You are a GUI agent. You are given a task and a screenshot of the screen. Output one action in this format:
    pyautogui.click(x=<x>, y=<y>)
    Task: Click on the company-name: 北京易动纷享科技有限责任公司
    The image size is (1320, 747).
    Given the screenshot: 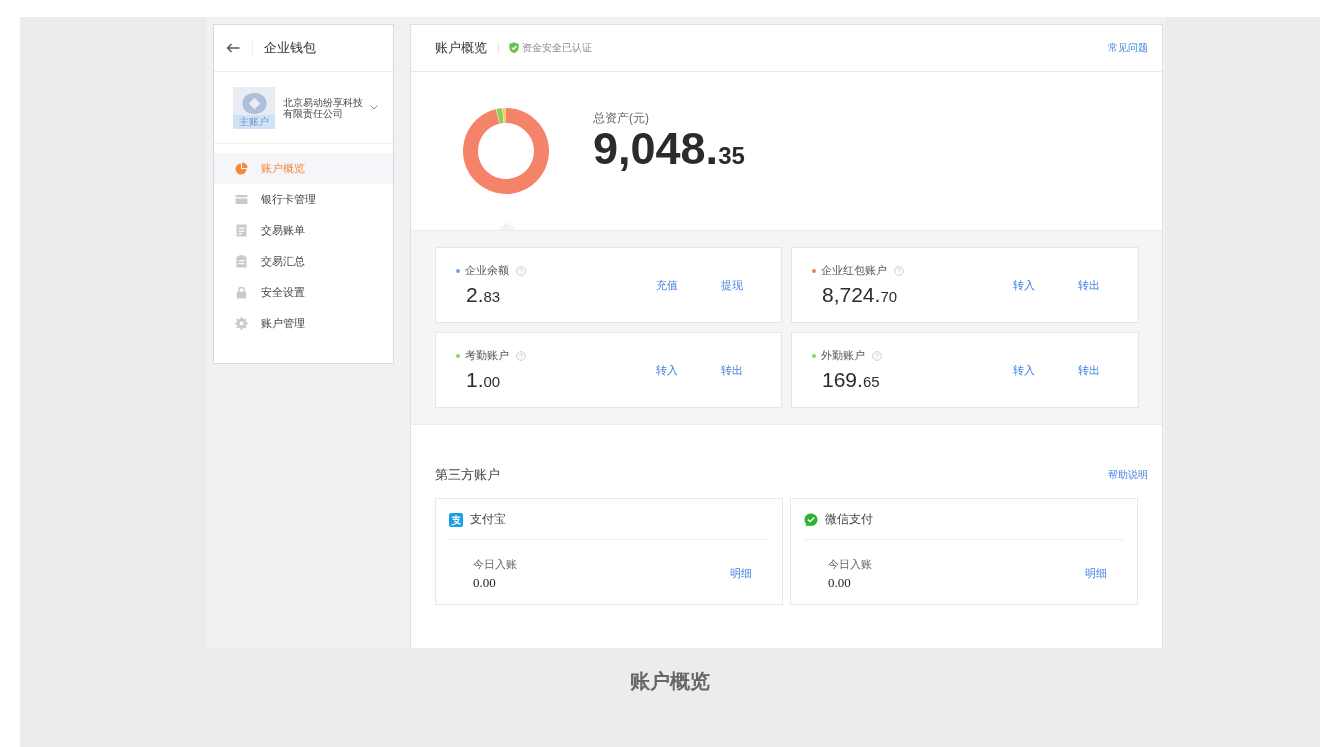 What is the action you would take?
    pyautogui.click(x=323, y=107)
    